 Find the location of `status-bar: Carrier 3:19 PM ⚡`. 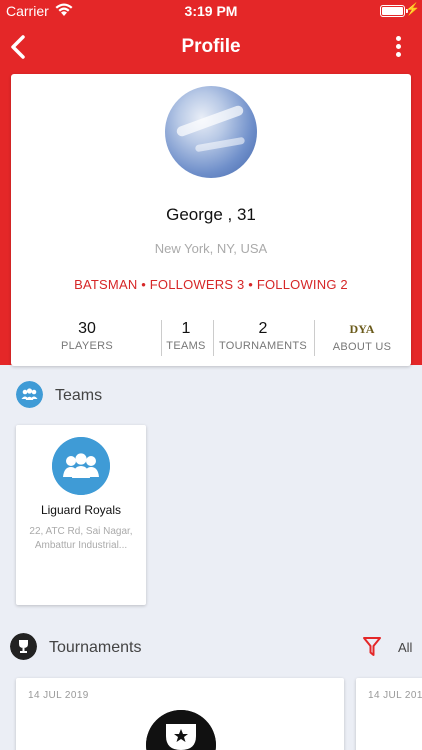

status-bar: Carrier 3:19 PM ⚡ is located at coordinates (211, 11).